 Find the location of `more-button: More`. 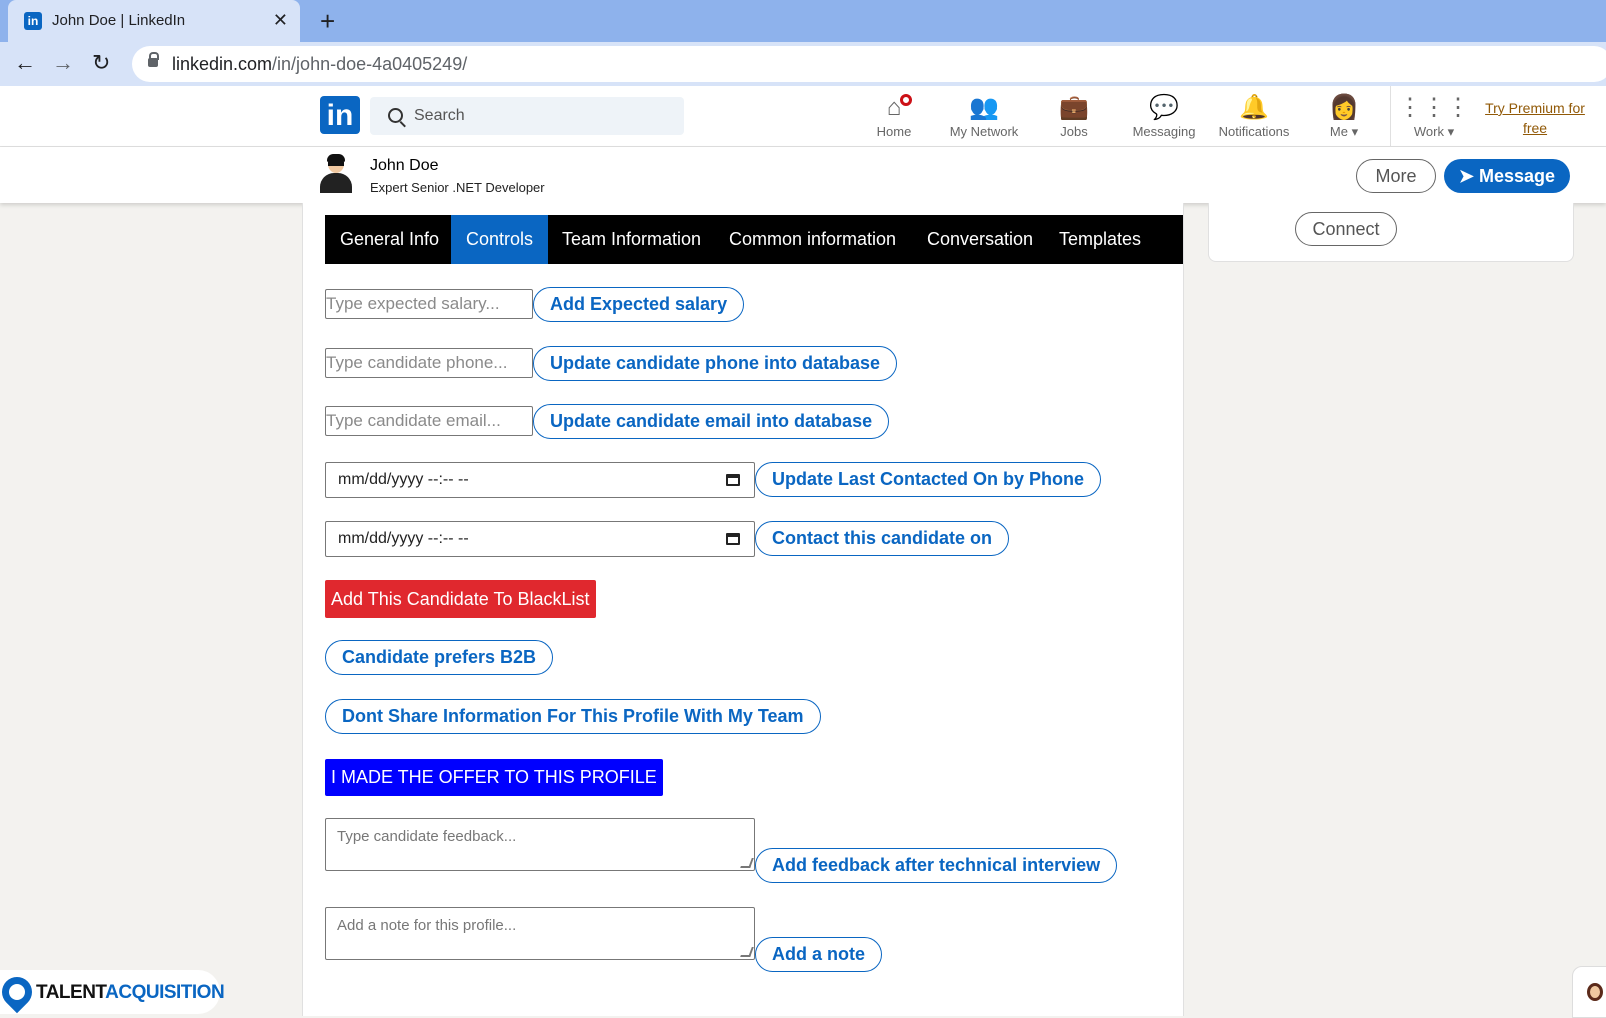

more-button: More is located at coordinates (1396, 176).